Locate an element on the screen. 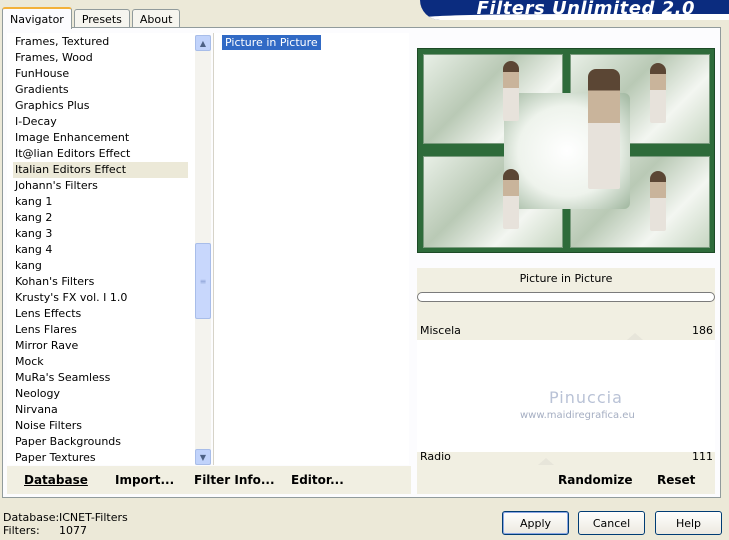 The height and width of the screenshot is (540, 729). scroll-thumb: ≡ is located at coordinates (203, 281).